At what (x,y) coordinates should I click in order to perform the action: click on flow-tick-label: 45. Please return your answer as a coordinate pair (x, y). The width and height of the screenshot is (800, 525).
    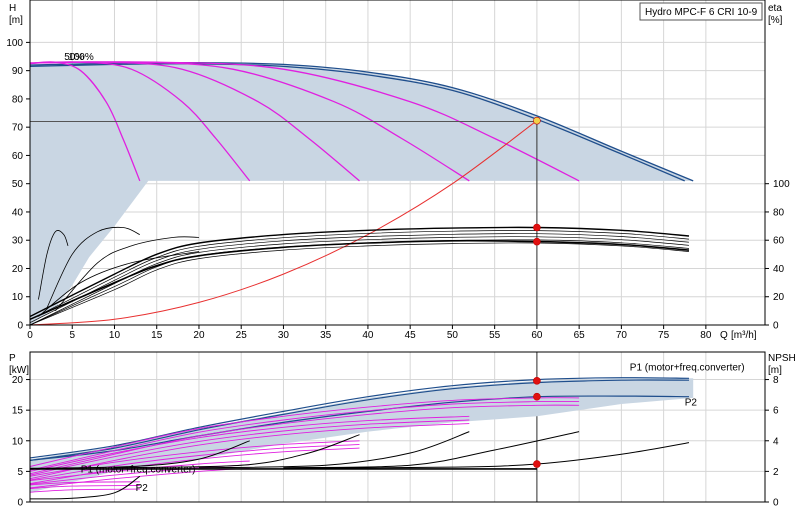
    Looking at the image, I should click on (411, 335).